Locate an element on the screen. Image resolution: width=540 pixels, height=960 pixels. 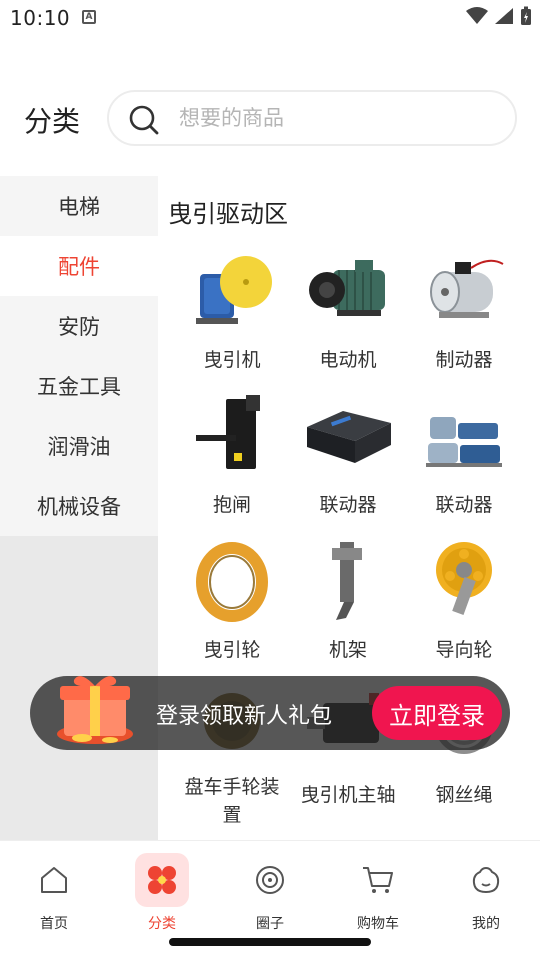
search-icon is located at coordinates (144, 120).